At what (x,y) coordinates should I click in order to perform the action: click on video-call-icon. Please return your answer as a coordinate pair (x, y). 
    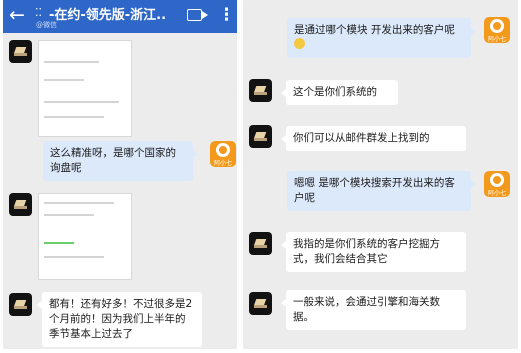
    Looking at the image, I should click on (197, 15).